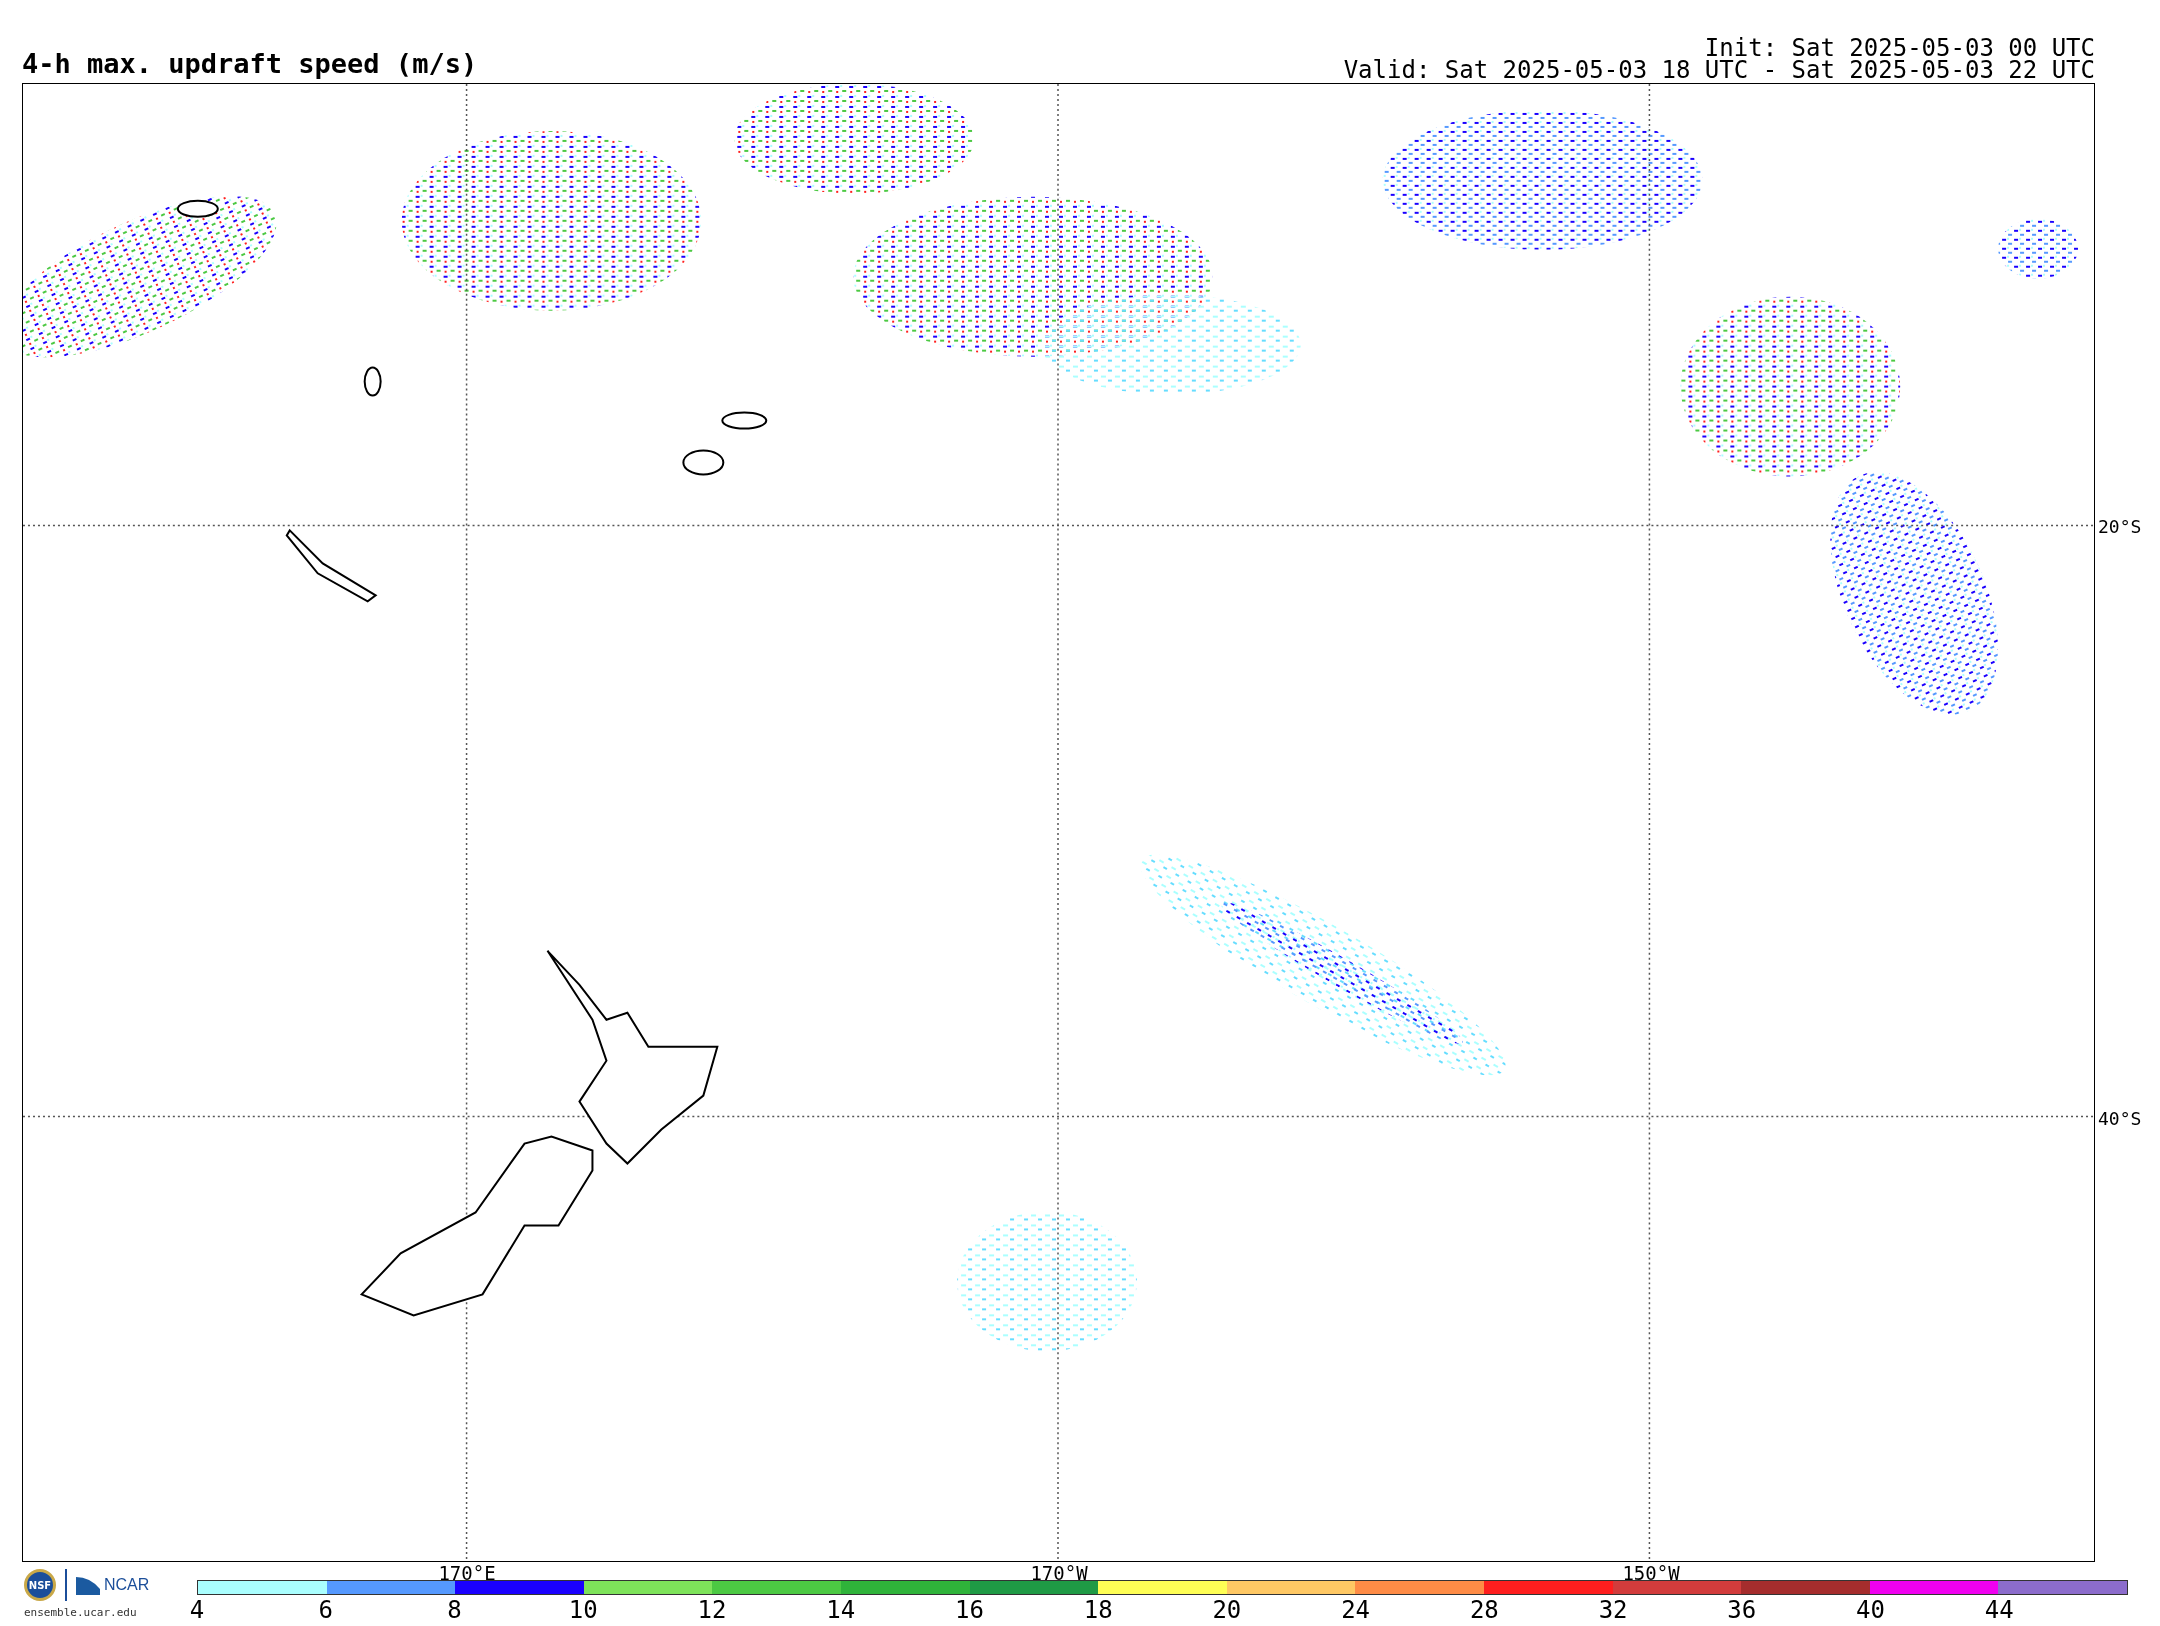 The image size is (2160, 1626). Describe the element at coordinates (583, 1610) in the screenshot. I see `colorbar-tick-label: 10` at that location.